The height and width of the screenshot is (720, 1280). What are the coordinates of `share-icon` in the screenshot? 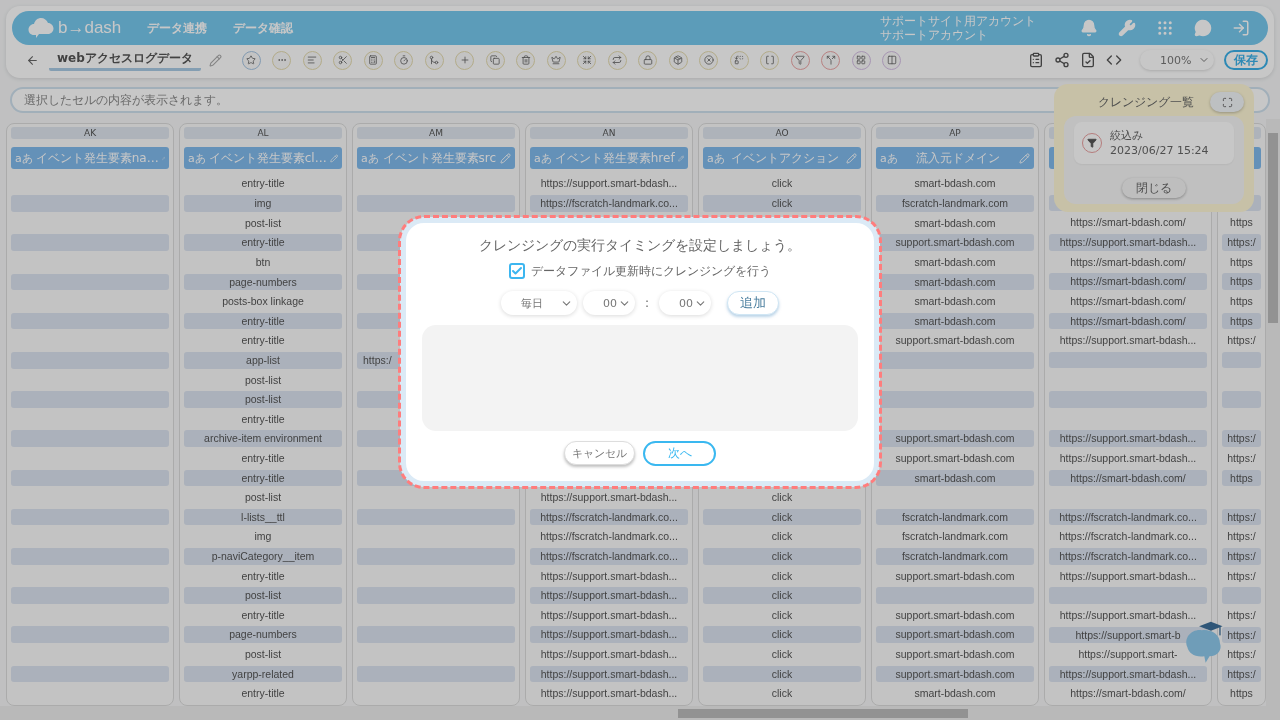 It's located at (1062, 60).